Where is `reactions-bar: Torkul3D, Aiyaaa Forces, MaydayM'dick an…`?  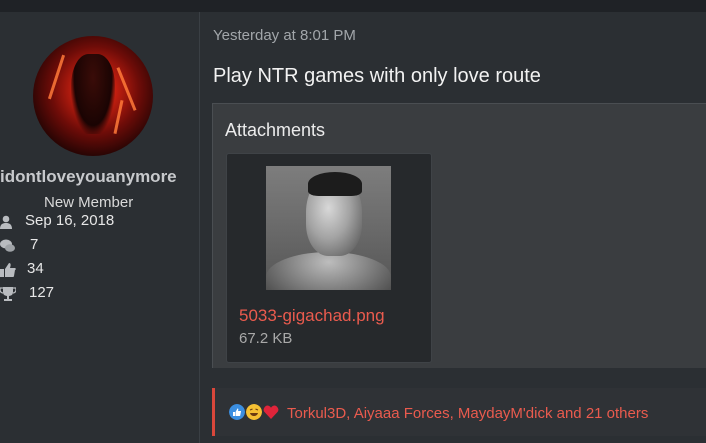
reactions-bar: Torkul3D, Aiyaaa Forces, MaydayM'dick an… is located at coordinates (459, 412).